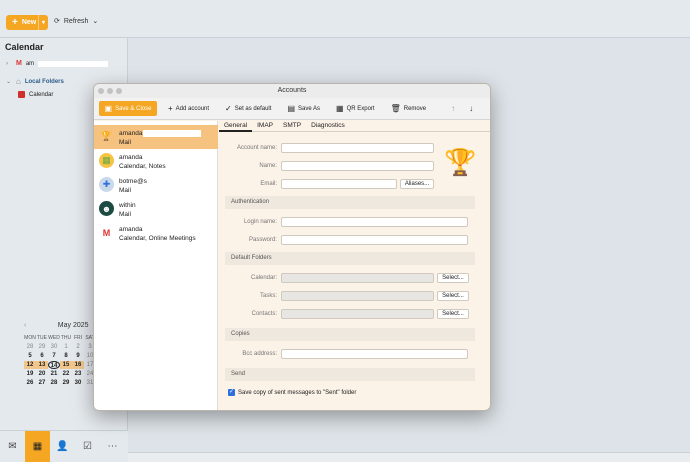 Image resolution: width=690 pixels, height=462 pixels. I want to click on set-default-button: ✓ Set as default, so click(248, 108).